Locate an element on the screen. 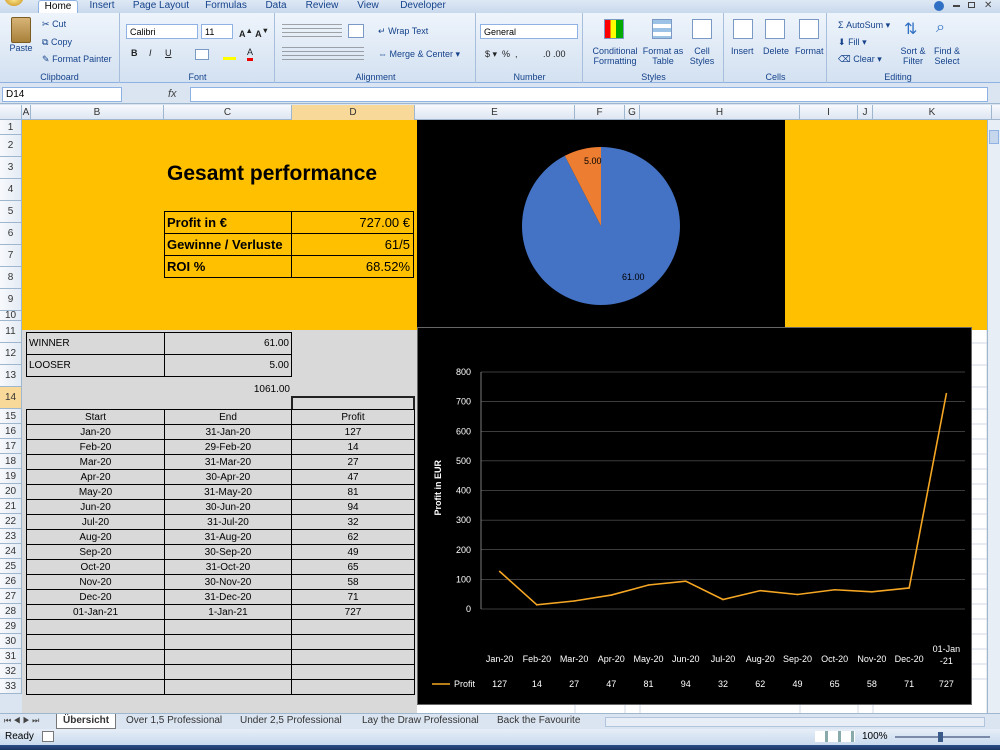  tab-insert: Insert is located at coordinates (102, 6).